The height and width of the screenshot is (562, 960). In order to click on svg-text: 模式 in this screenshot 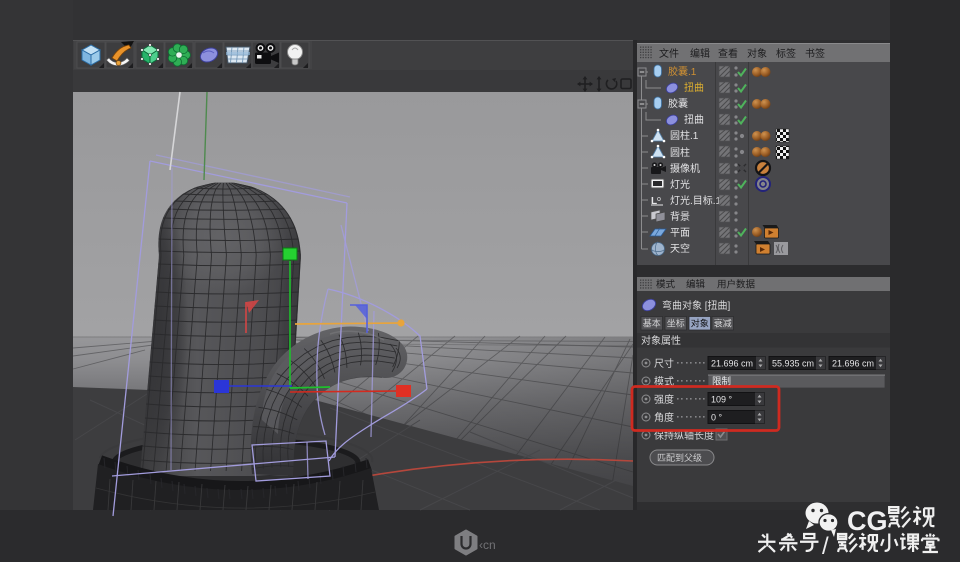, I will do `click(666, 285)`.